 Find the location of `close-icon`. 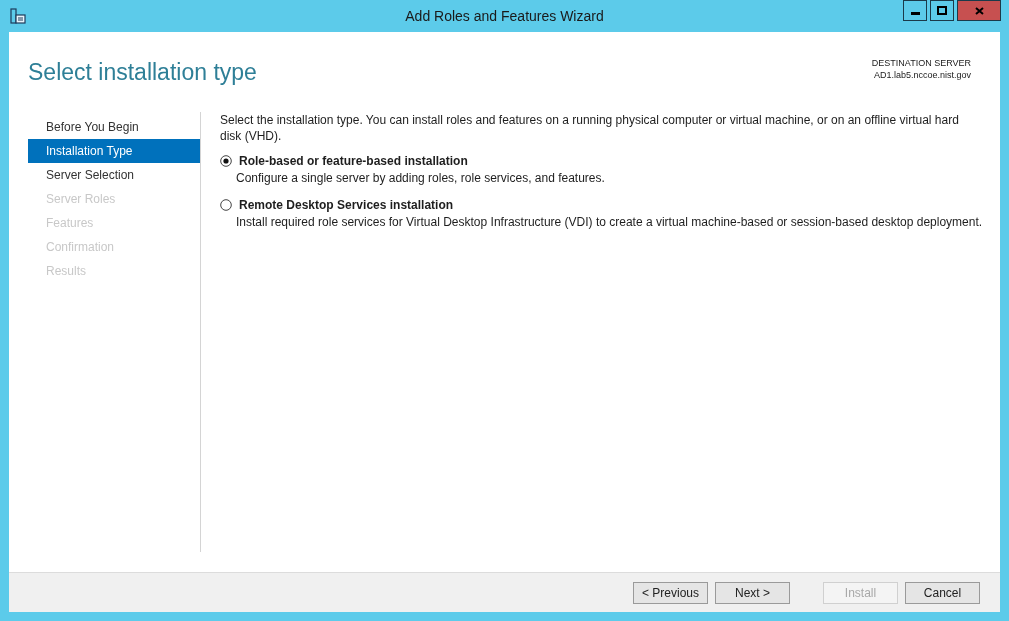

close-icon is located at coordinates (979, 10).